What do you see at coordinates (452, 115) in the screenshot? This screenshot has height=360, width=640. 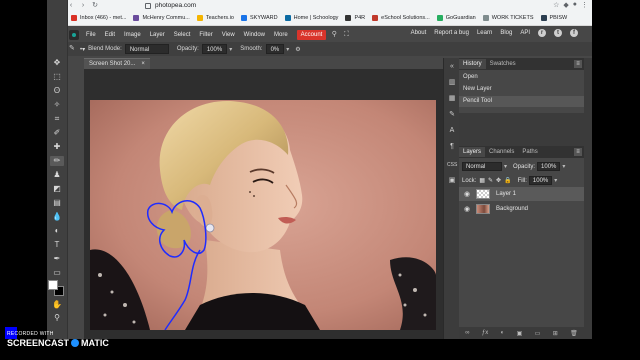 I see `brush-icon: ✎` at bounding box center [452, 115].